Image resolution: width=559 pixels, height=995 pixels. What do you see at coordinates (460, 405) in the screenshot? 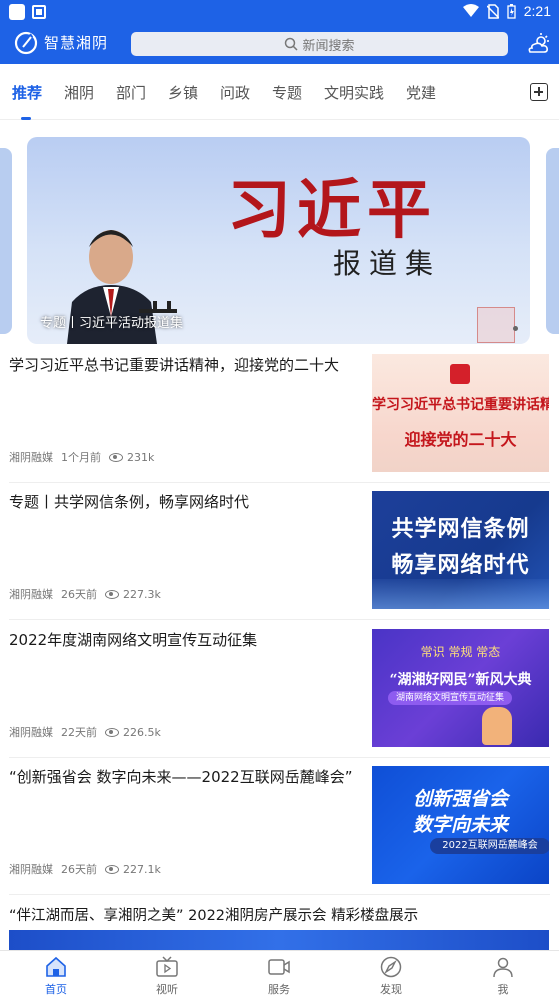
I see `thumb-line-1: 学习习近平总书记重要讲话精神` at bounding box center [460, 405].